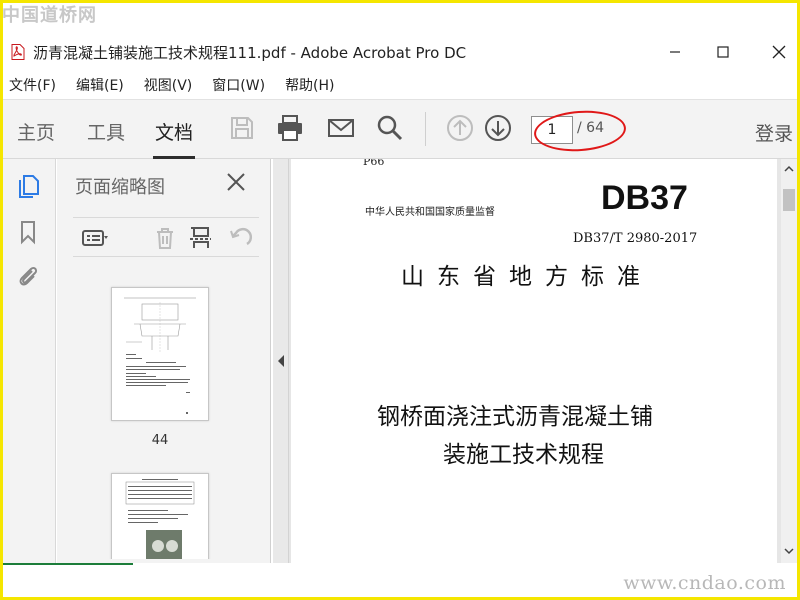 The width and height of the screenshot is (800, 600). What do you see at coordinates (425, 129) in the screenshot?
I see `toolbar-separator` at bounding box center [425, 129].